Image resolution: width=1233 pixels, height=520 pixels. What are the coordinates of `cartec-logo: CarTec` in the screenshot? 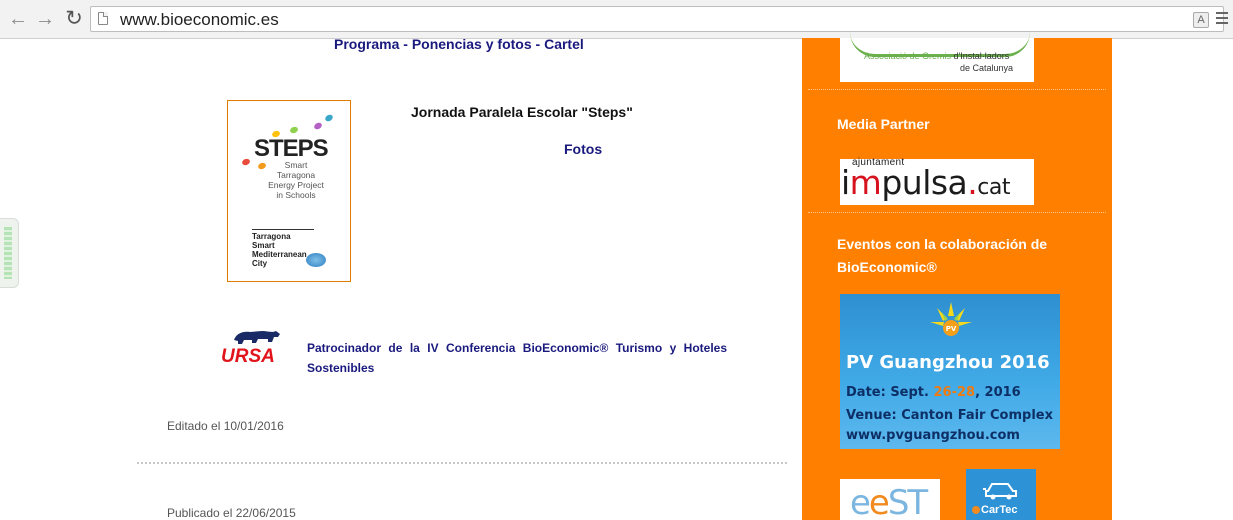 It's located at (1001, 494).